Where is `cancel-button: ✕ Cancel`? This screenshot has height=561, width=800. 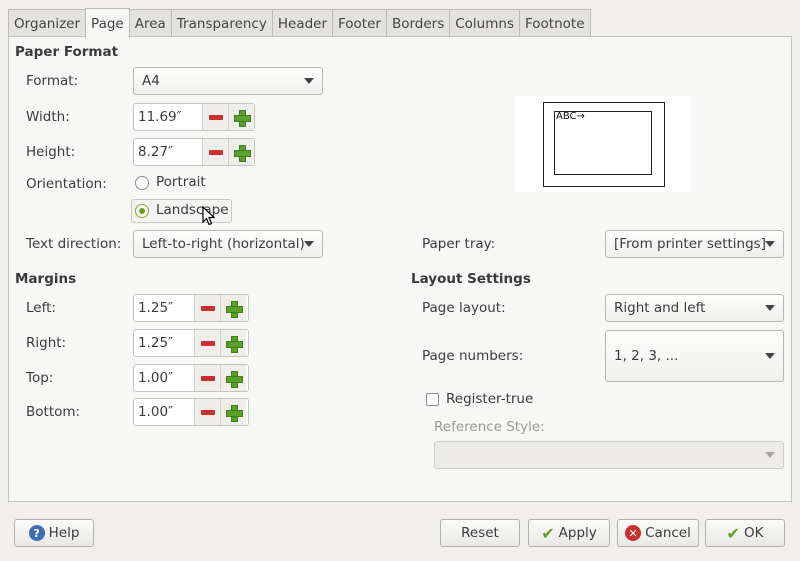 cancel-button: ✕ Cancel is located at coordinates (658, 533).